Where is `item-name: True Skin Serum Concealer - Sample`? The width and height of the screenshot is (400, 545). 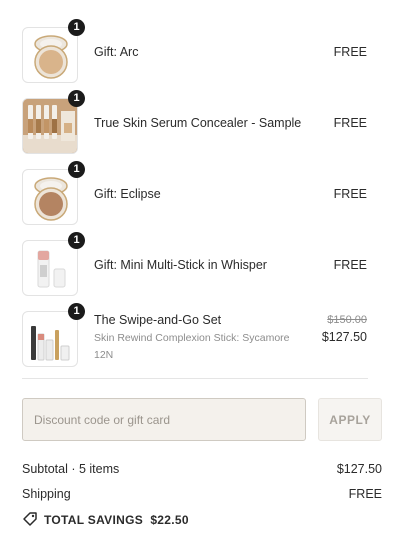
item-name: True Skin Serum Concealer - Sample is located at coordinates (198, 123).